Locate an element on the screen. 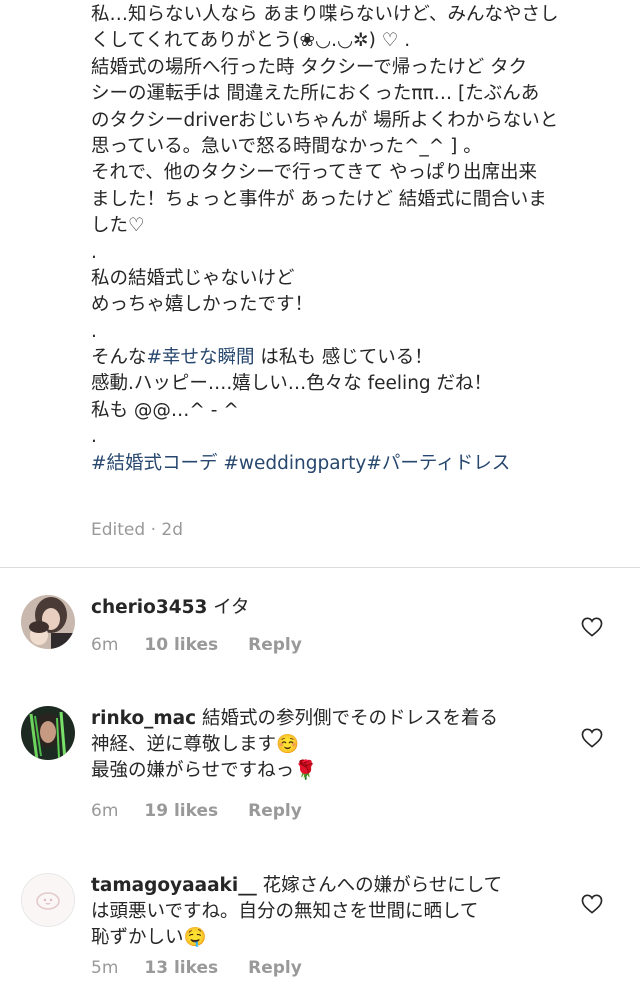  comment-likes: 19 likes is located at coordinates (181, 811).